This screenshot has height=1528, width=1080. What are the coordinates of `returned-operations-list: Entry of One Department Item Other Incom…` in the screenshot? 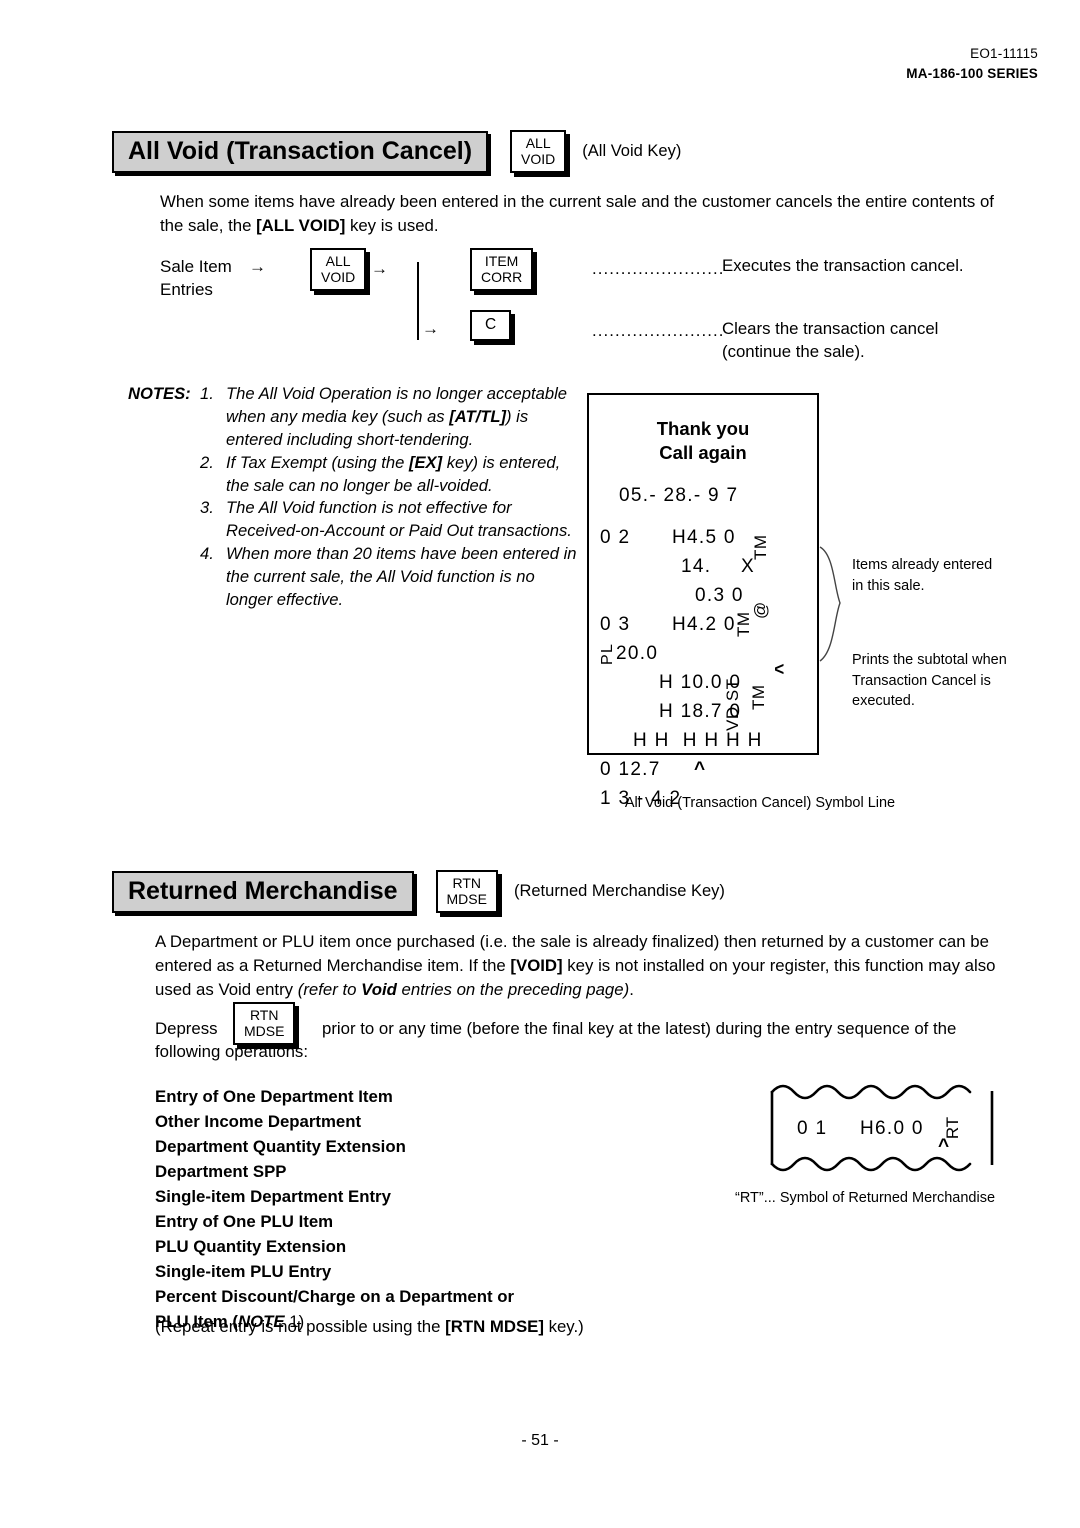 It's located at (390, 1209).